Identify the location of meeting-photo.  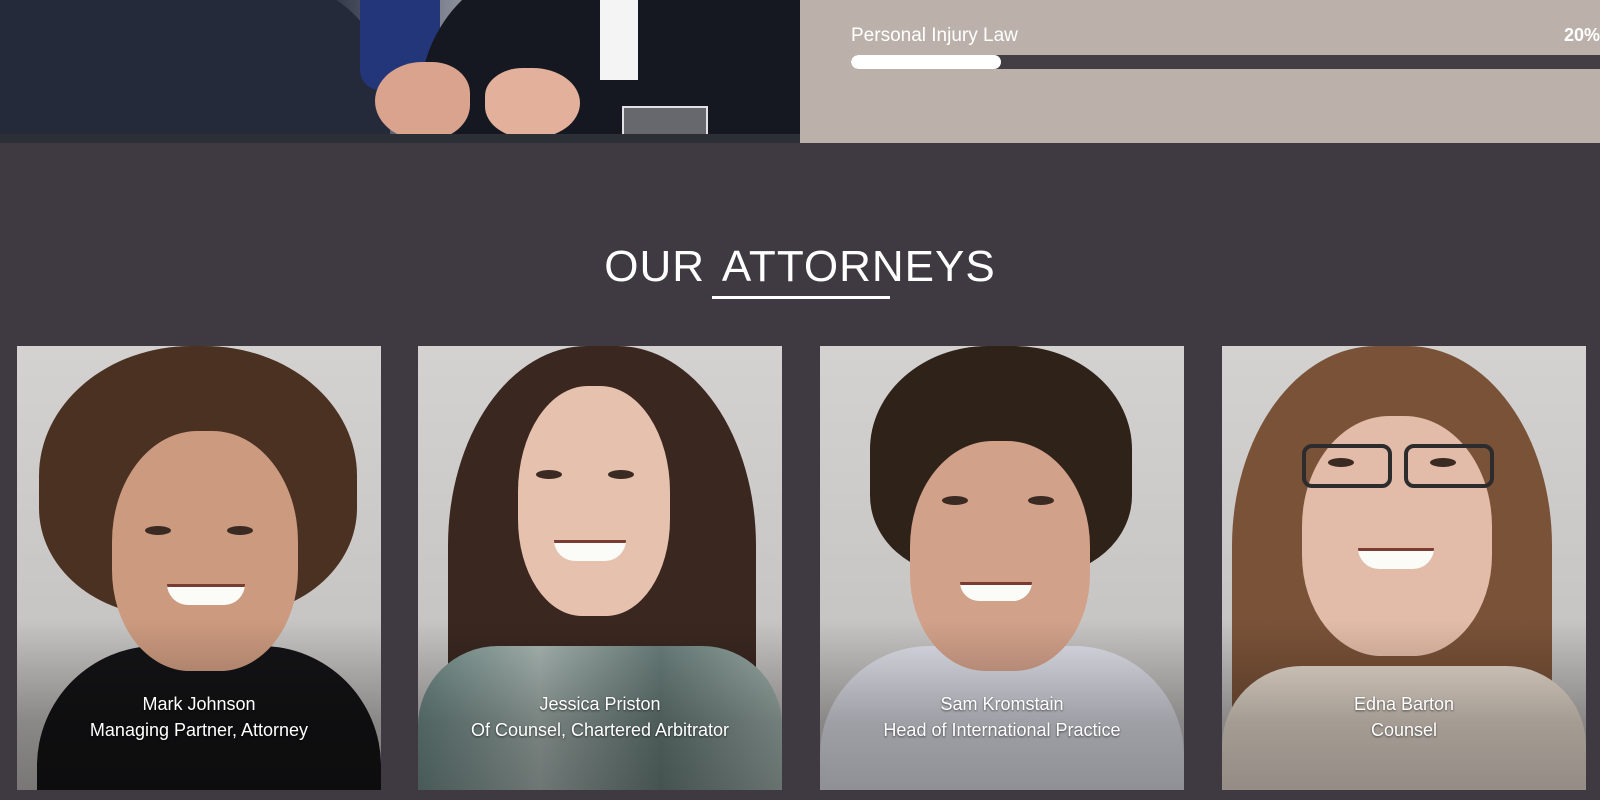
(400, 71).